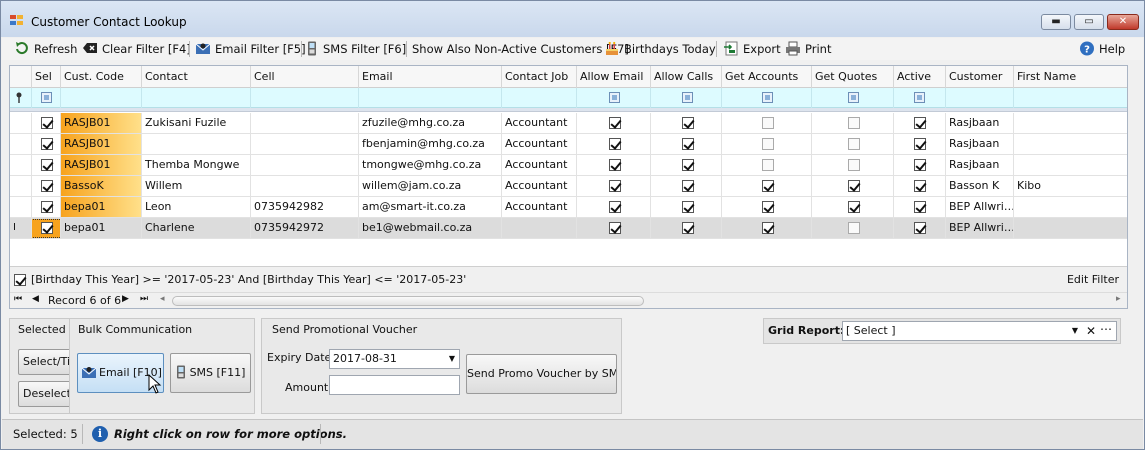  I want to click on next-record-icon: ▶, so click(125, 299).